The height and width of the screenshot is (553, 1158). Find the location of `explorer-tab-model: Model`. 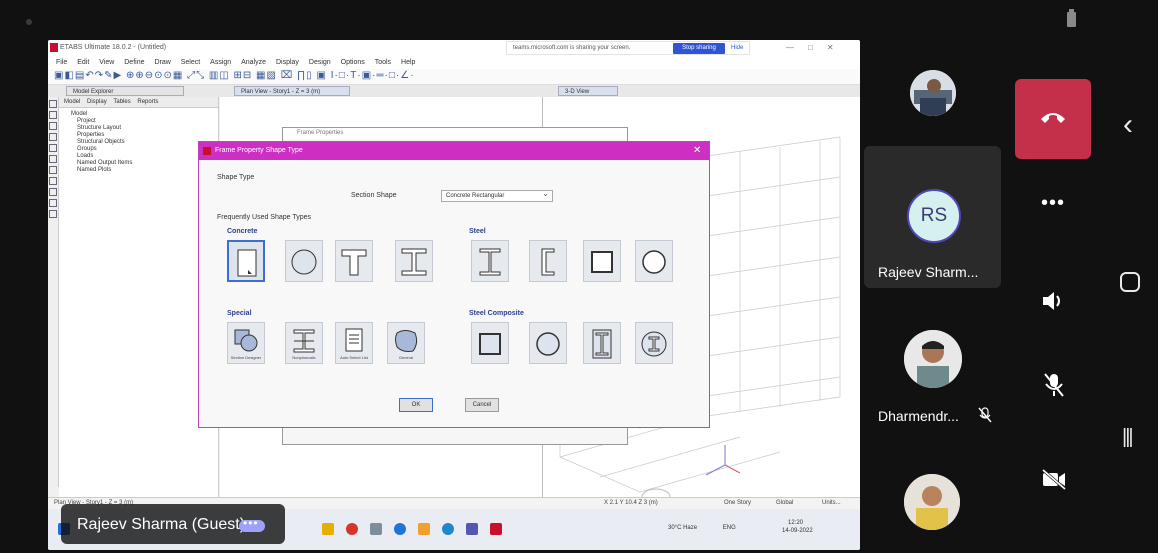

explorer-tab-model: Model is located at coordinates (72, 102).